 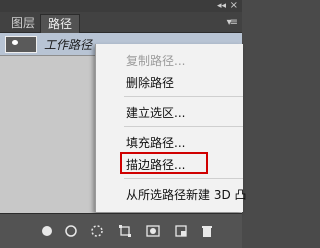 What do you see at coordinates (15, 42) in the screenshot?
I see `path-shape-icon` at bounding box center [15, 42].